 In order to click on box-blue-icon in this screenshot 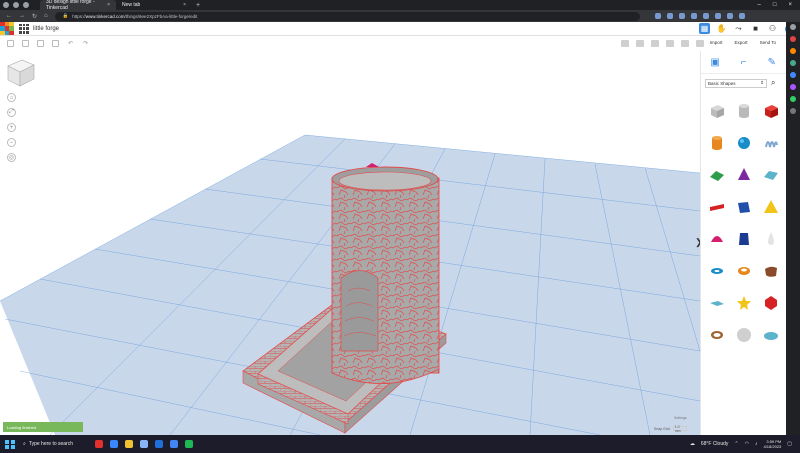, I will do `click(743, 207)`.